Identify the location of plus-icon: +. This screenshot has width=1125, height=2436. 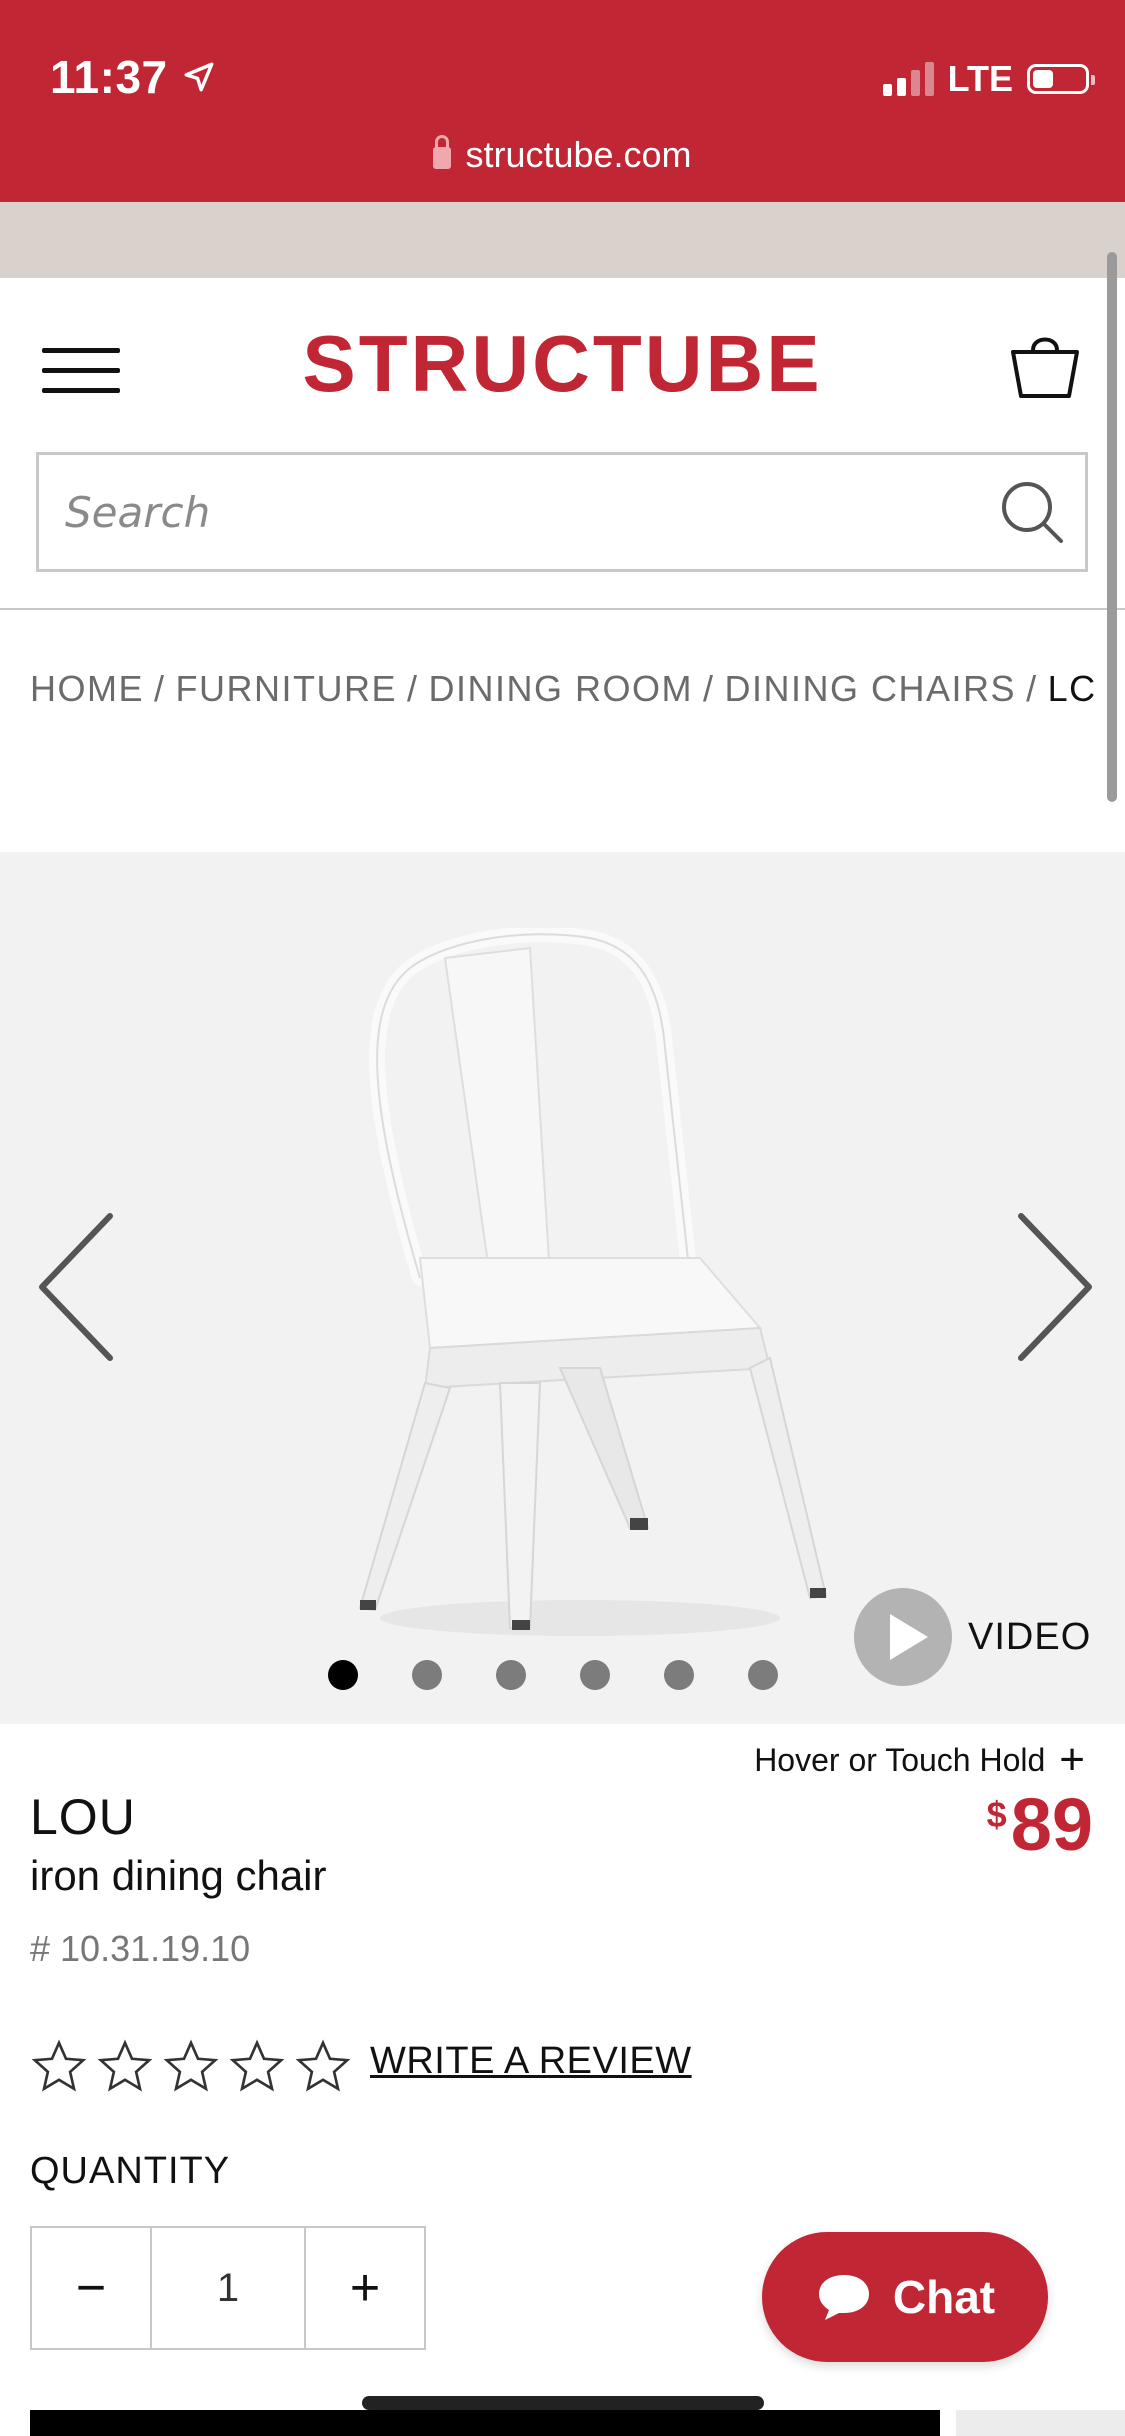
(1072, 1759).